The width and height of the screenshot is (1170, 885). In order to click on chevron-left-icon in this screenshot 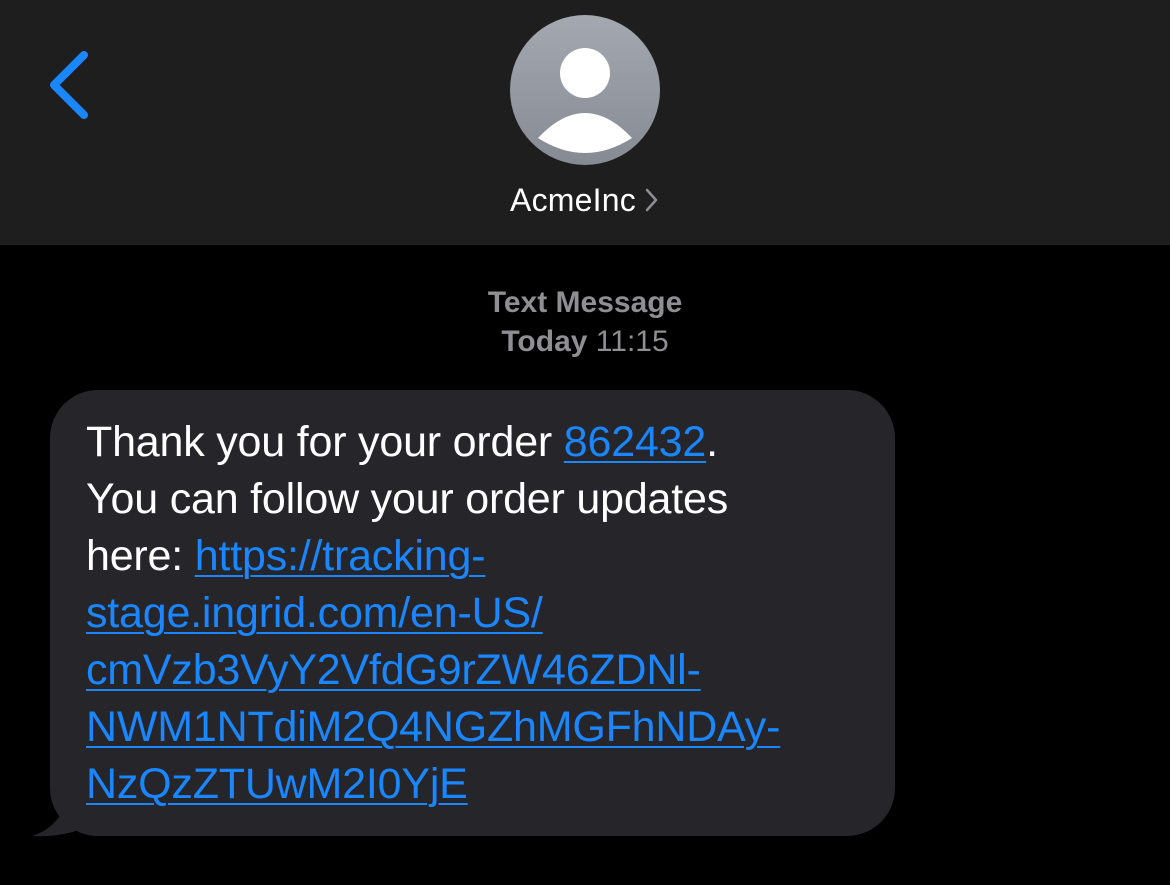, I will do `click(69, 85)`.